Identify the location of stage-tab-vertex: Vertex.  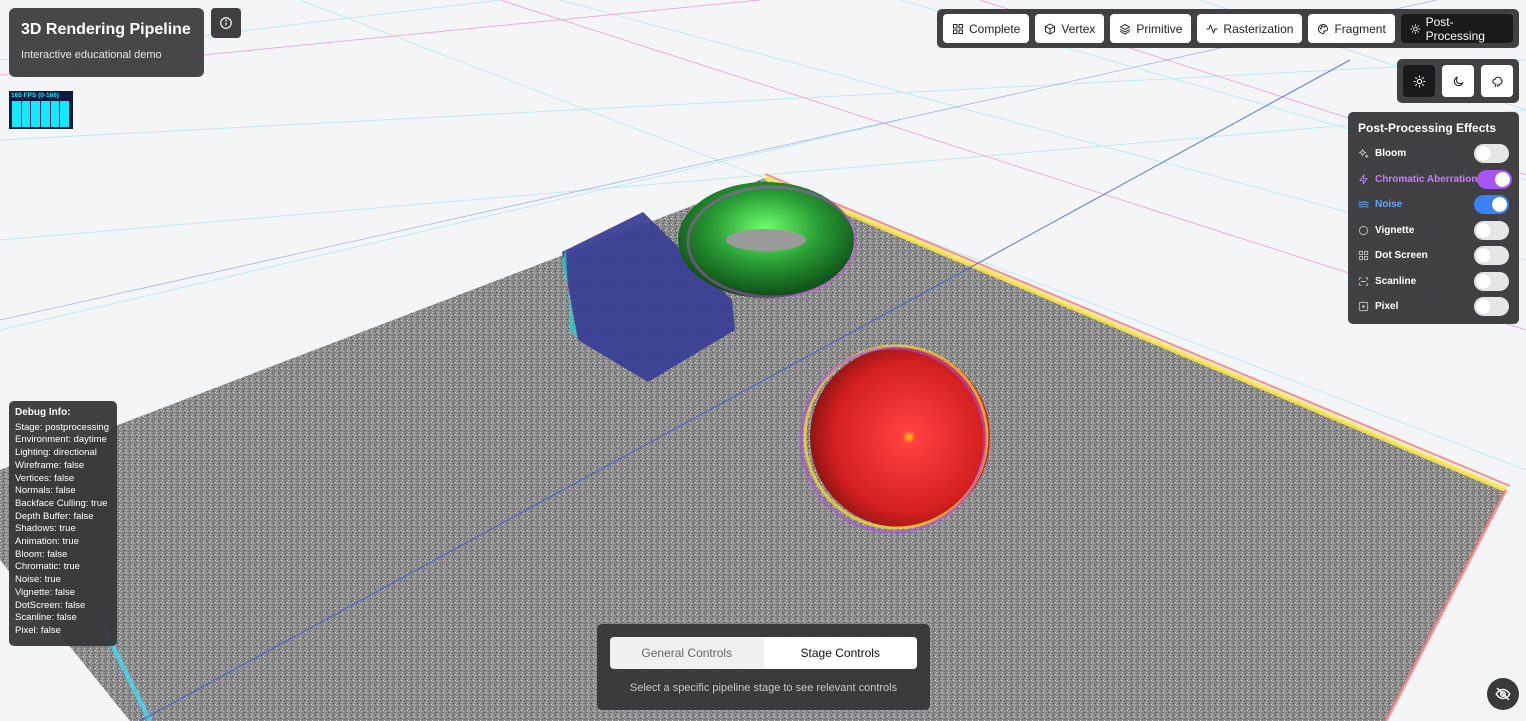
(1070, 28).